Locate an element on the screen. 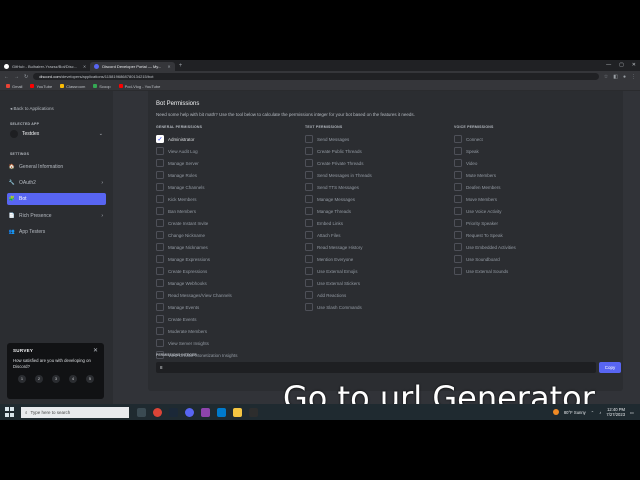 The image size is (640, 480). sidebar-item-general-information: 🏠 General Information is located at coordinates (56, 167).